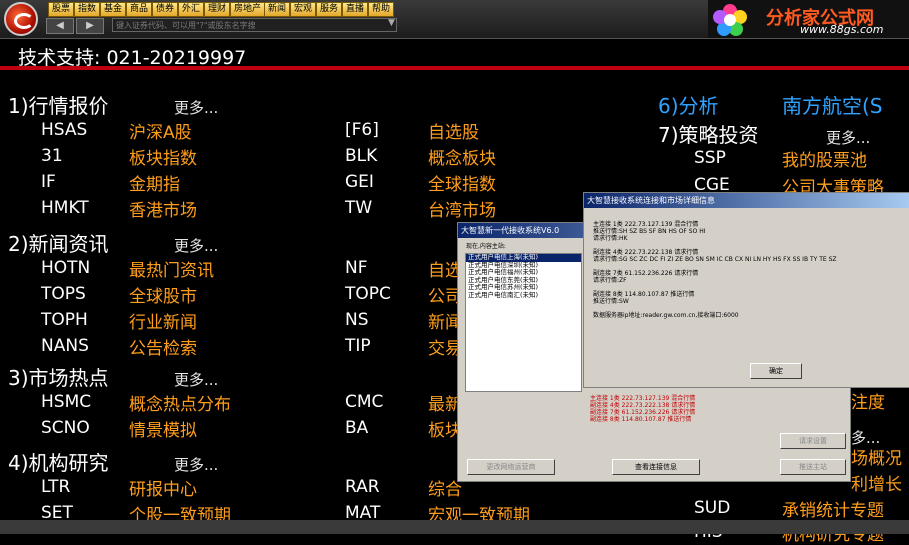 The image size is (909, 545). I want to click on menu-name: 香港市场, so click(163, 208).